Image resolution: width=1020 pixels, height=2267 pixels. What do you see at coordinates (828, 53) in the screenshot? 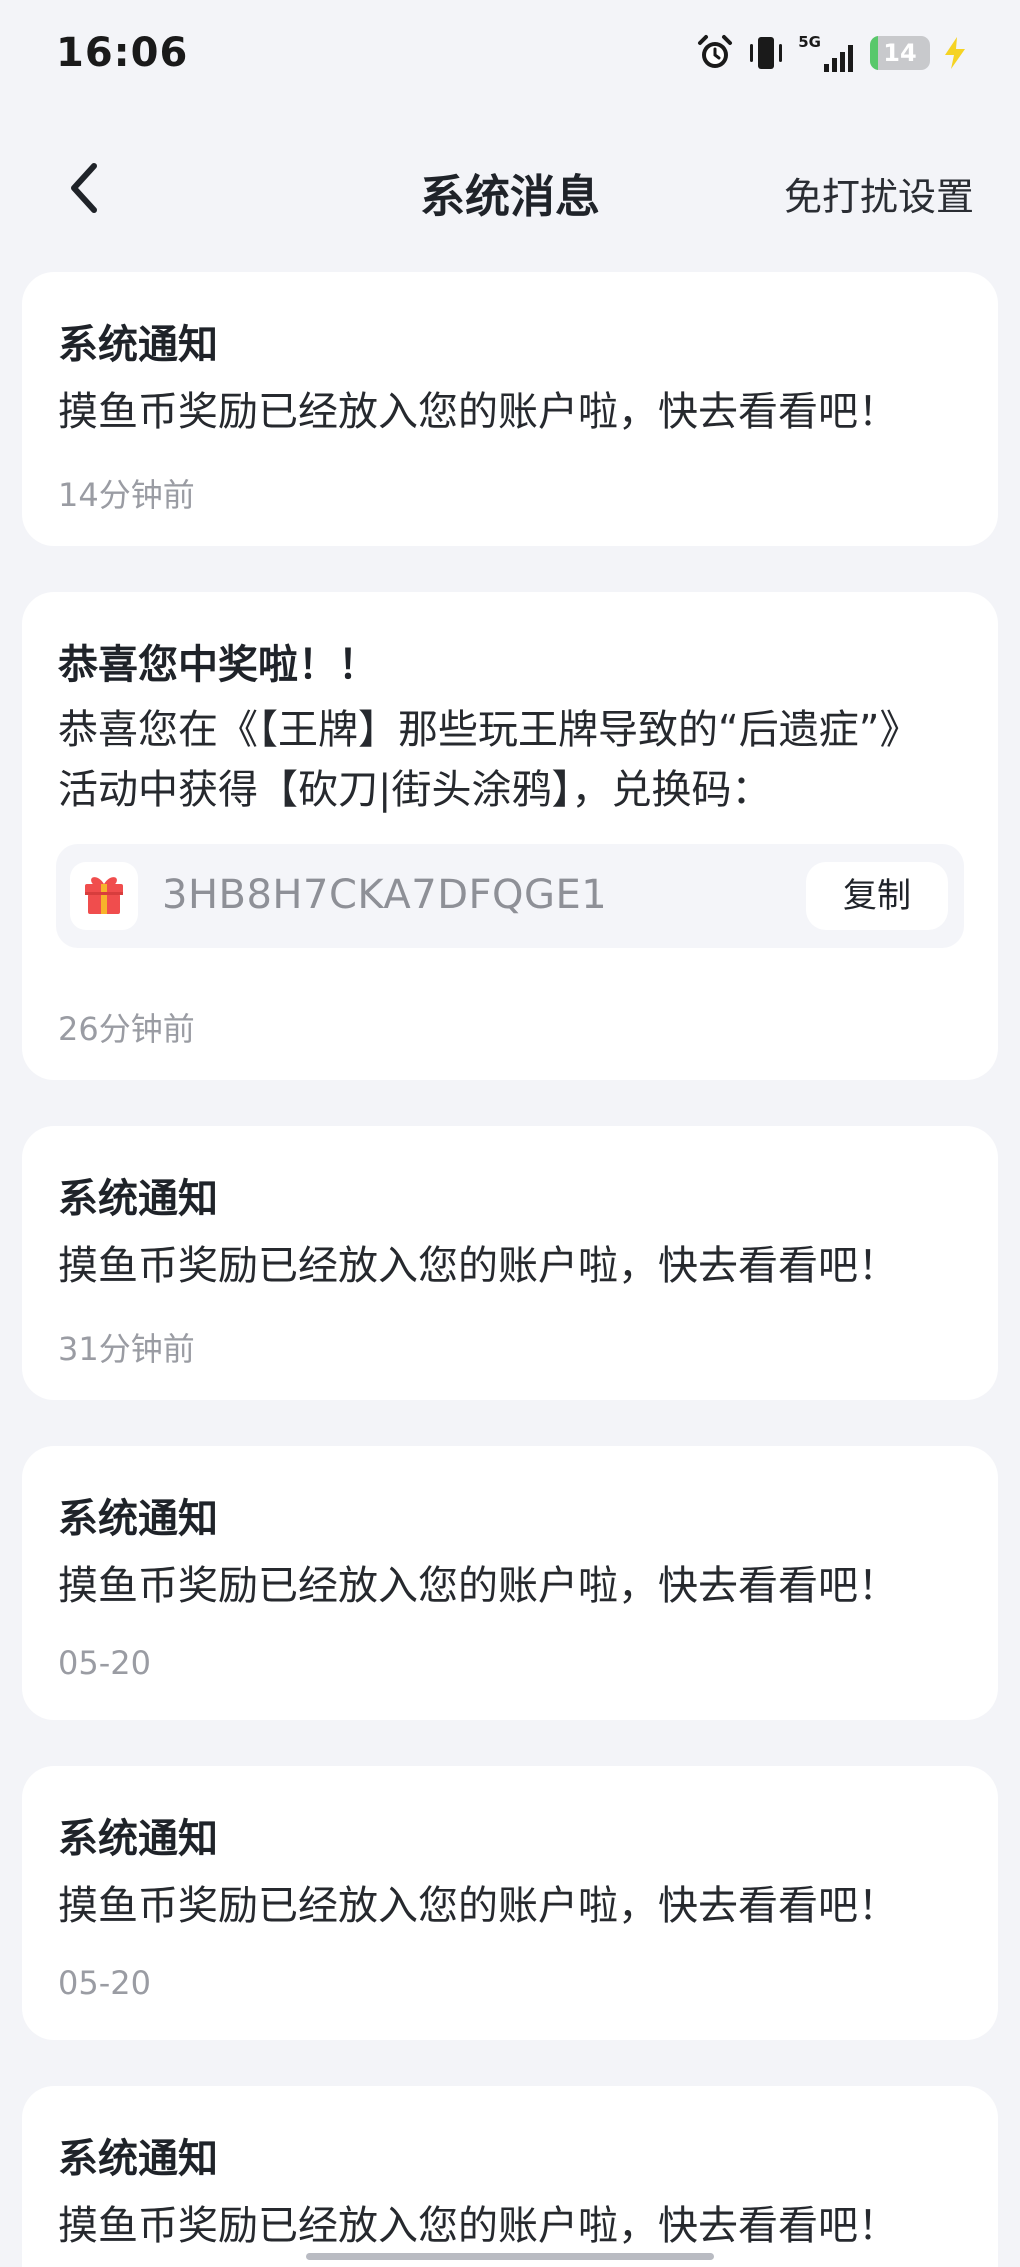
I see `signal-icon: 5G` at bounding box center [828, 53].